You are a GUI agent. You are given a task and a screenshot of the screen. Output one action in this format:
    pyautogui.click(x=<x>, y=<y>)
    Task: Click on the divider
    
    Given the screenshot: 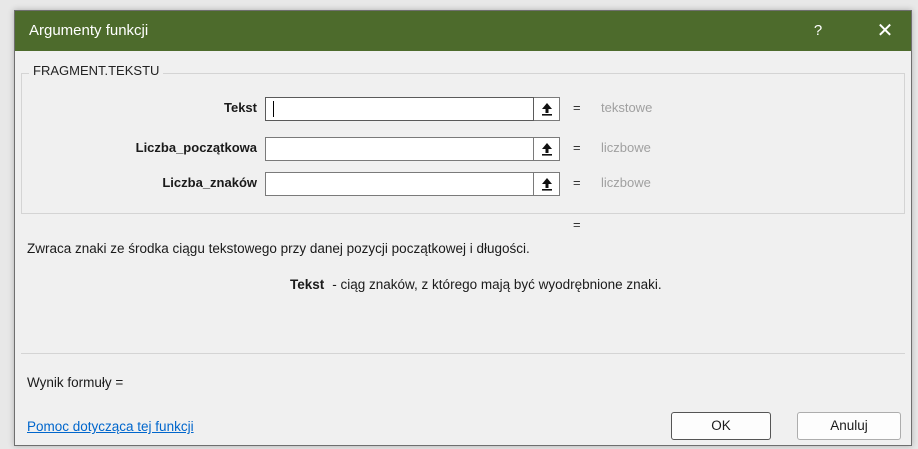 What is the action you would take?
    pyautogui.click(x=463, y=353)
    